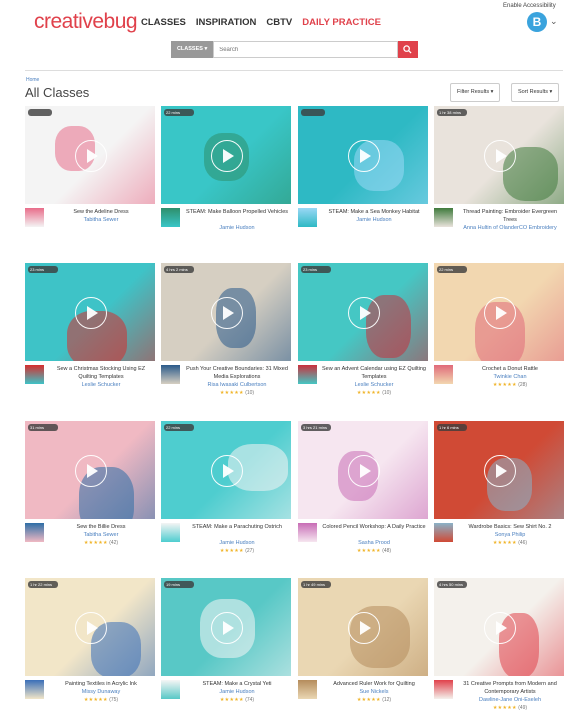  I want to click on class-thumbnail: 1 hr 49 mins, so click(363, 627).